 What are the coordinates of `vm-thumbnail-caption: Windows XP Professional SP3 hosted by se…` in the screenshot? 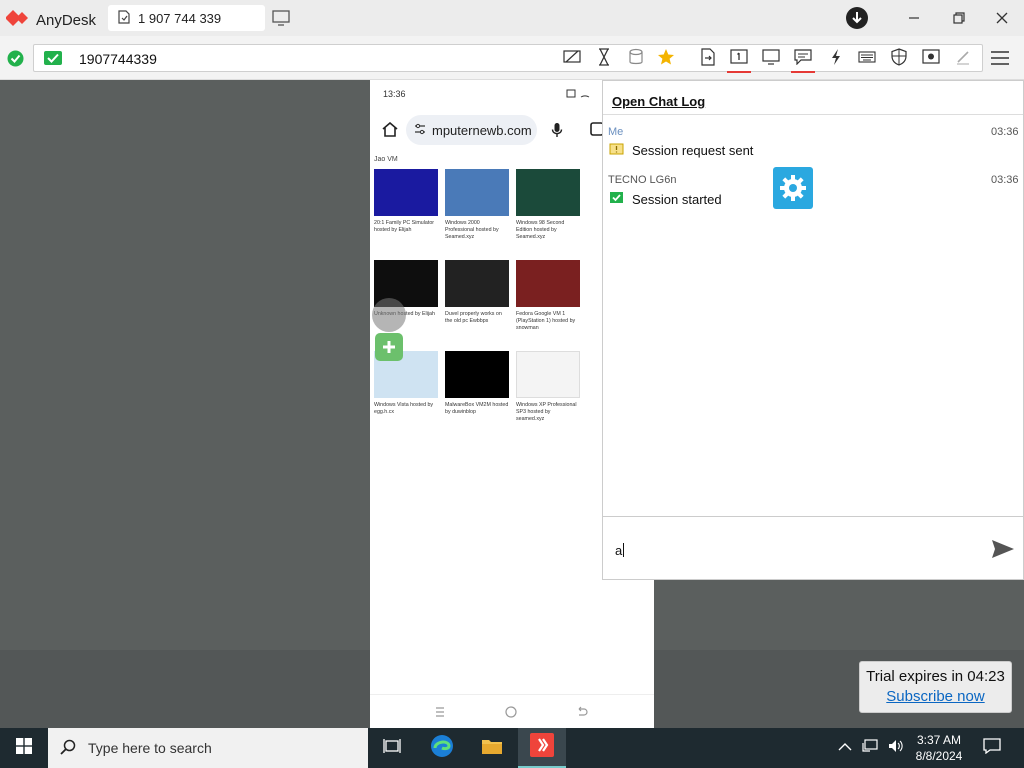 It's located at (546, 412).